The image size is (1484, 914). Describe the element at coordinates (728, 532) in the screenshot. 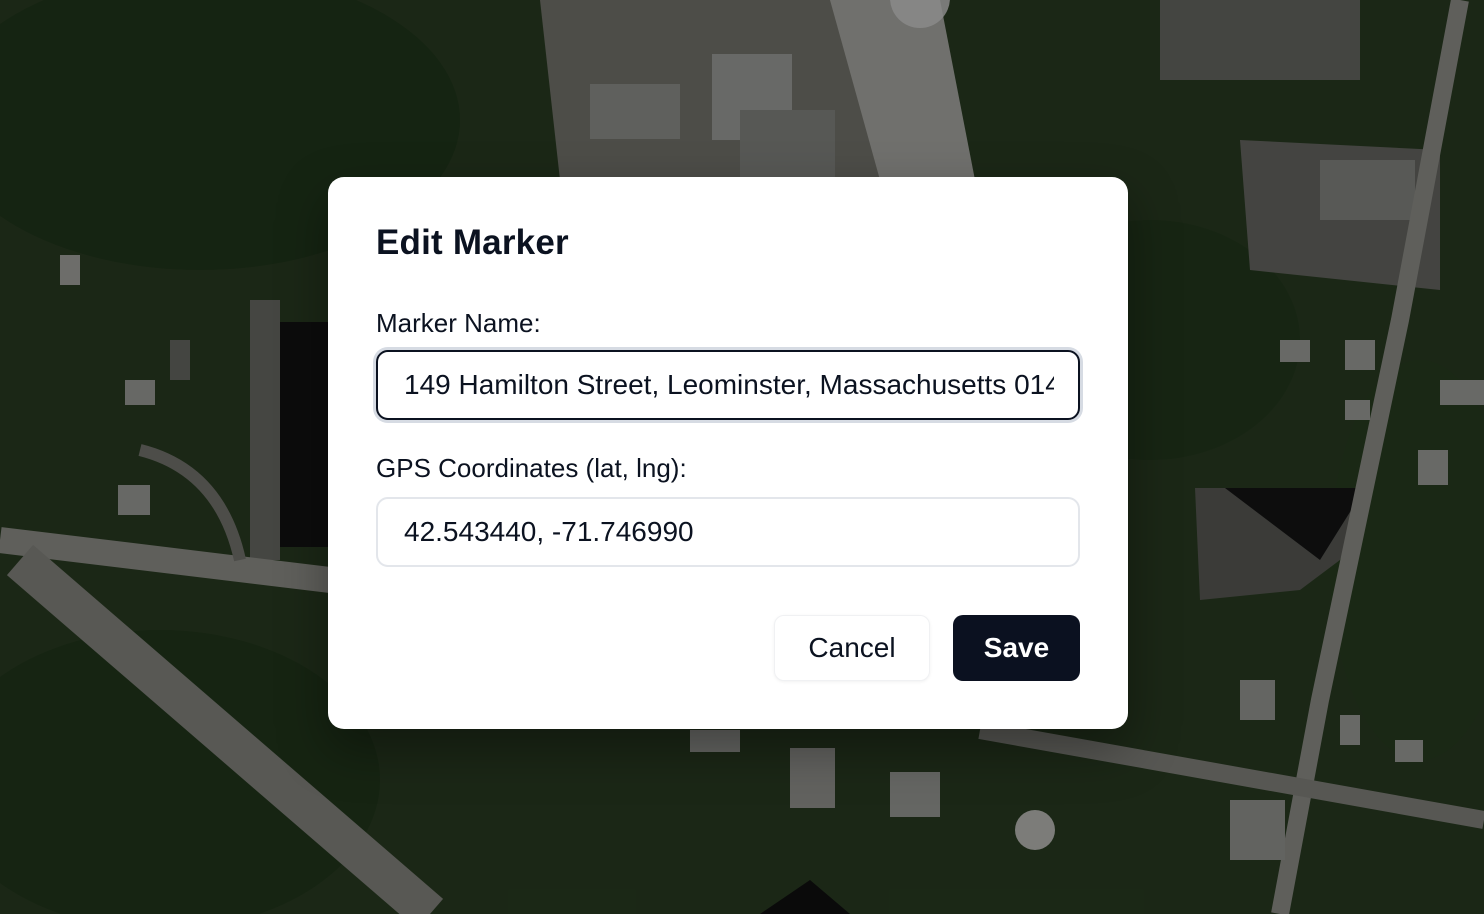

I see `gps-coordinates-input` at that location.